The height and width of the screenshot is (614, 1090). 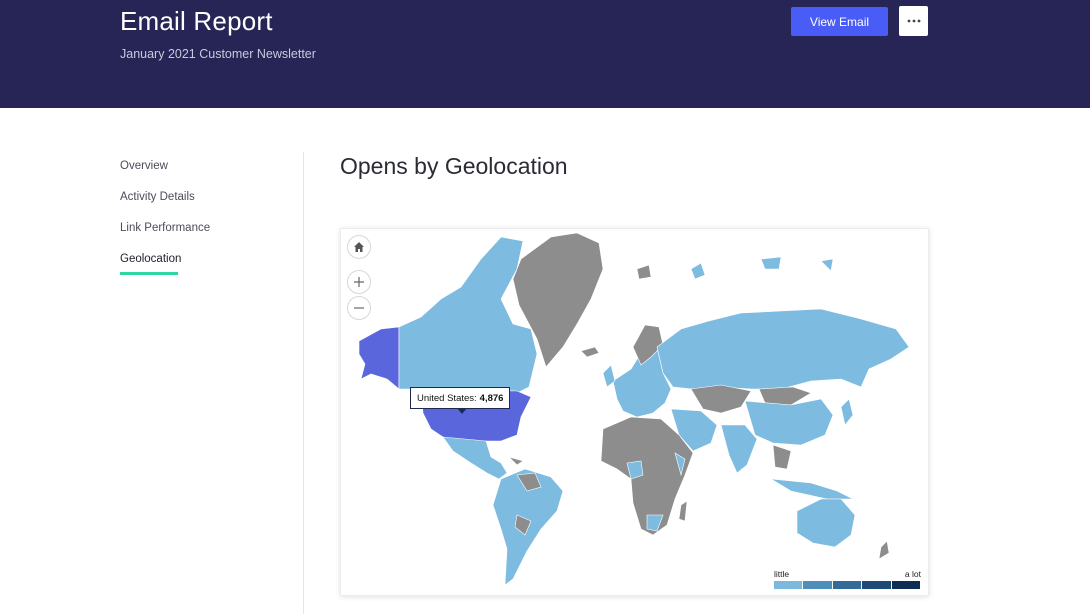 I want to click on legend-color-scale, so click(x=847, y=585).